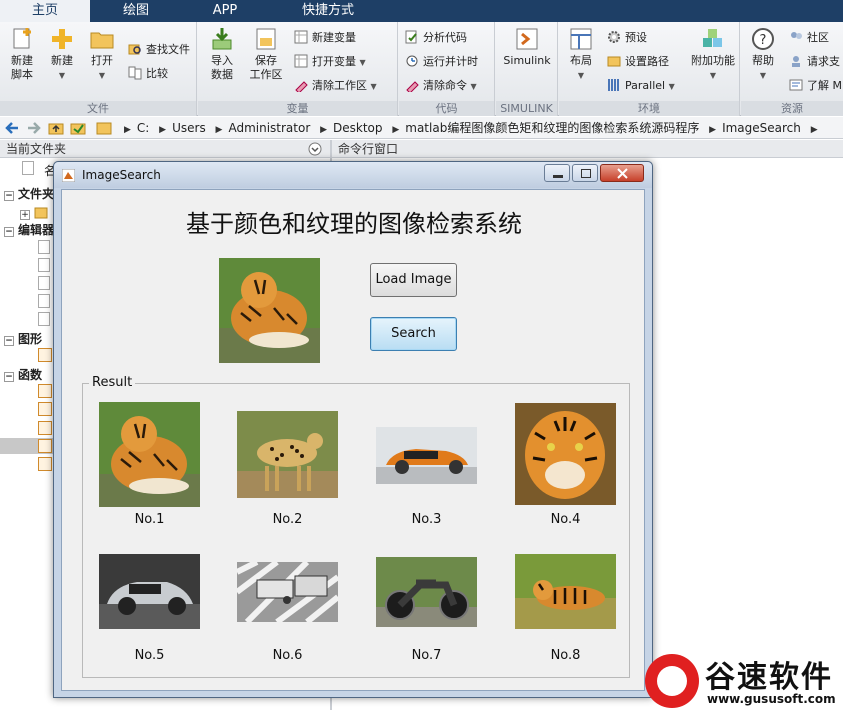 Image resolution: width=843 pixels, height=710 pixels. Describe the element at coordinates (29, 230) in the screenshot. I see `tree-editor: − 编辑器` at that location.